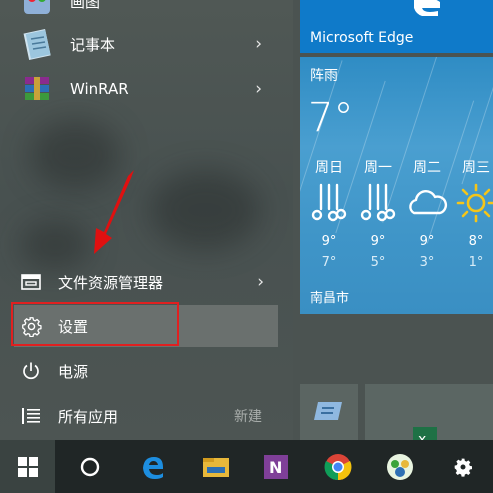  What do you see at coordinates (260, 282) in the screenshot?
I see `chevron-right-icon: ›` at bounding box center [260, 282].